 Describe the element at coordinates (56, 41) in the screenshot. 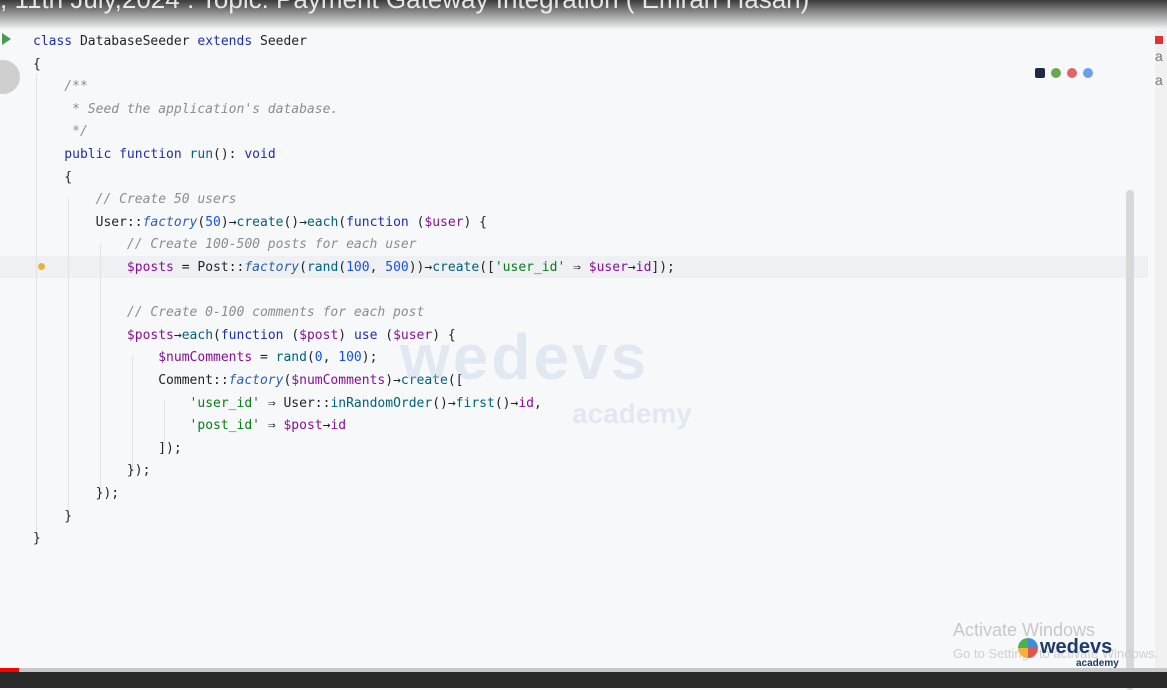

I see `code-token: class` at that location.